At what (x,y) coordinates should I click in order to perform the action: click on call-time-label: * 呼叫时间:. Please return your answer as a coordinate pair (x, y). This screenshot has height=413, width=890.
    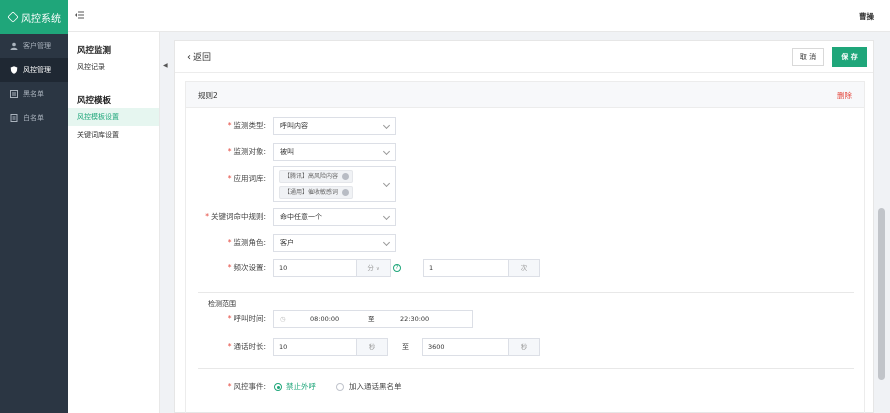
    Looking at the image, I should click on (246, 318).